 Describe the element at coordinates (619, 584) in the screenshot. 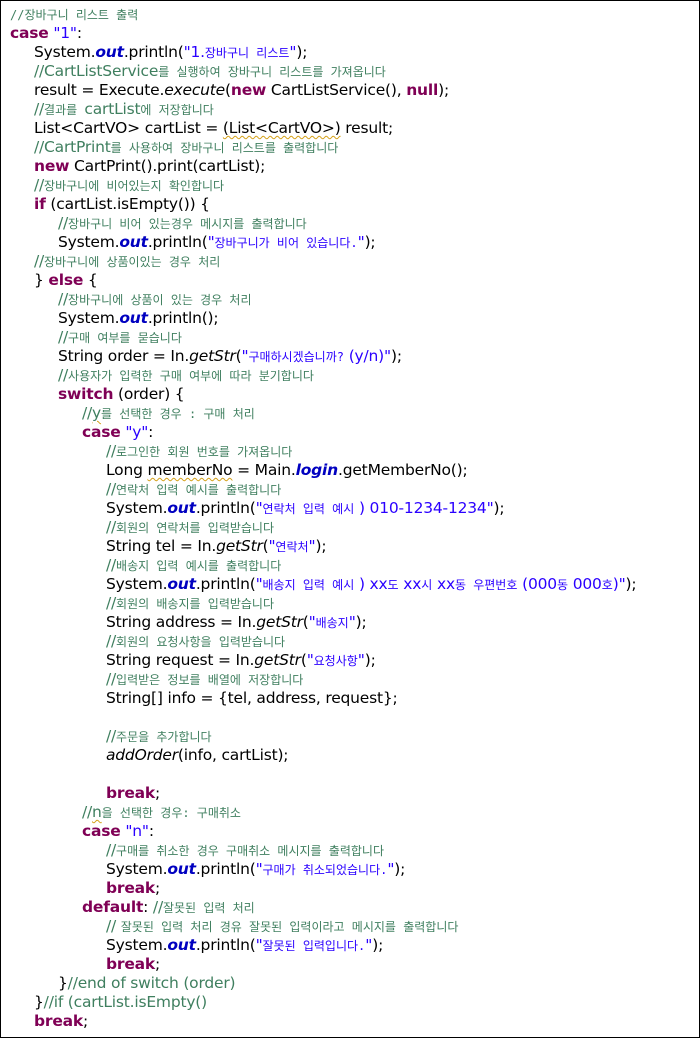

I see `code-token: )"` at that location.